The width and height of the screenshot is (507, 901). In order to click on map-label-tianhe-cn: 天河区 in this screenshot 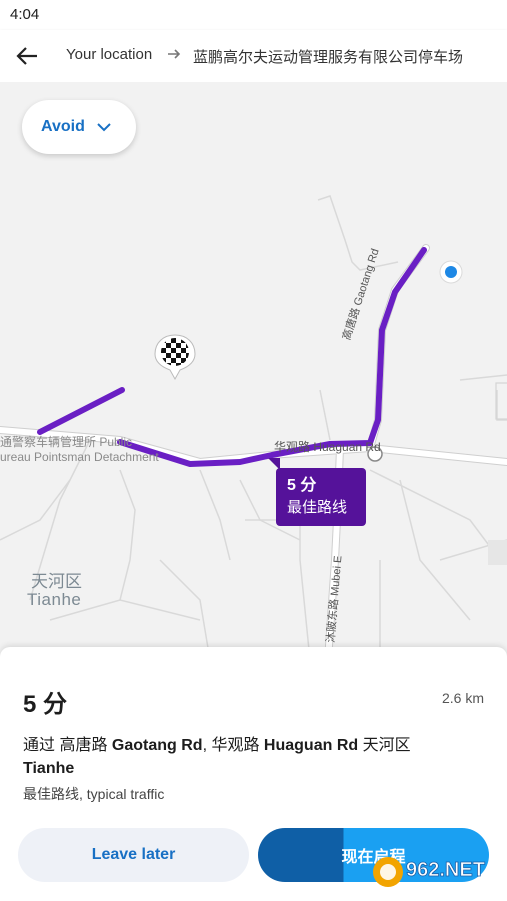, I will do `click(56, 581)`.